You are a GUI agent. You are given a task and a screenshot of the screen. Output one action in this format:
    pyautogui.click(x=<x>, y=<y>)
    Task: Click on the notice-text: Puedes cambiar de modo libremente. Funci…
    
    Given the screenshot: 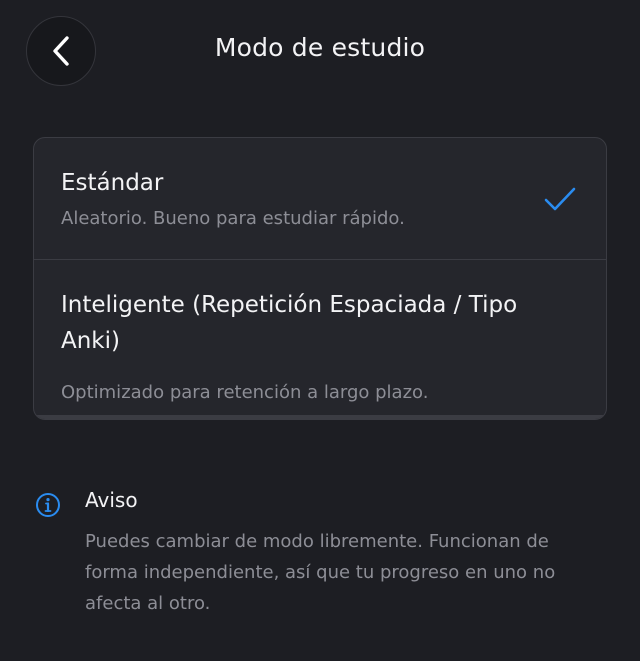 What is the action you would take?
    pyautogui.click(x=320, y=572)
    